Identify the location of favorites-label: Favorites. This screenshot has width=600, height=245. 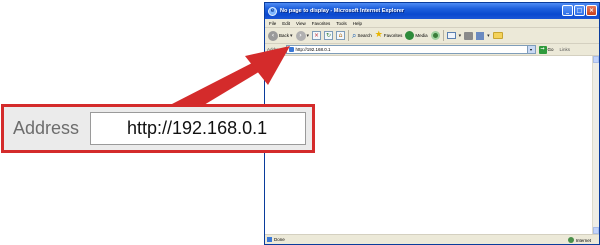
(393, 35).